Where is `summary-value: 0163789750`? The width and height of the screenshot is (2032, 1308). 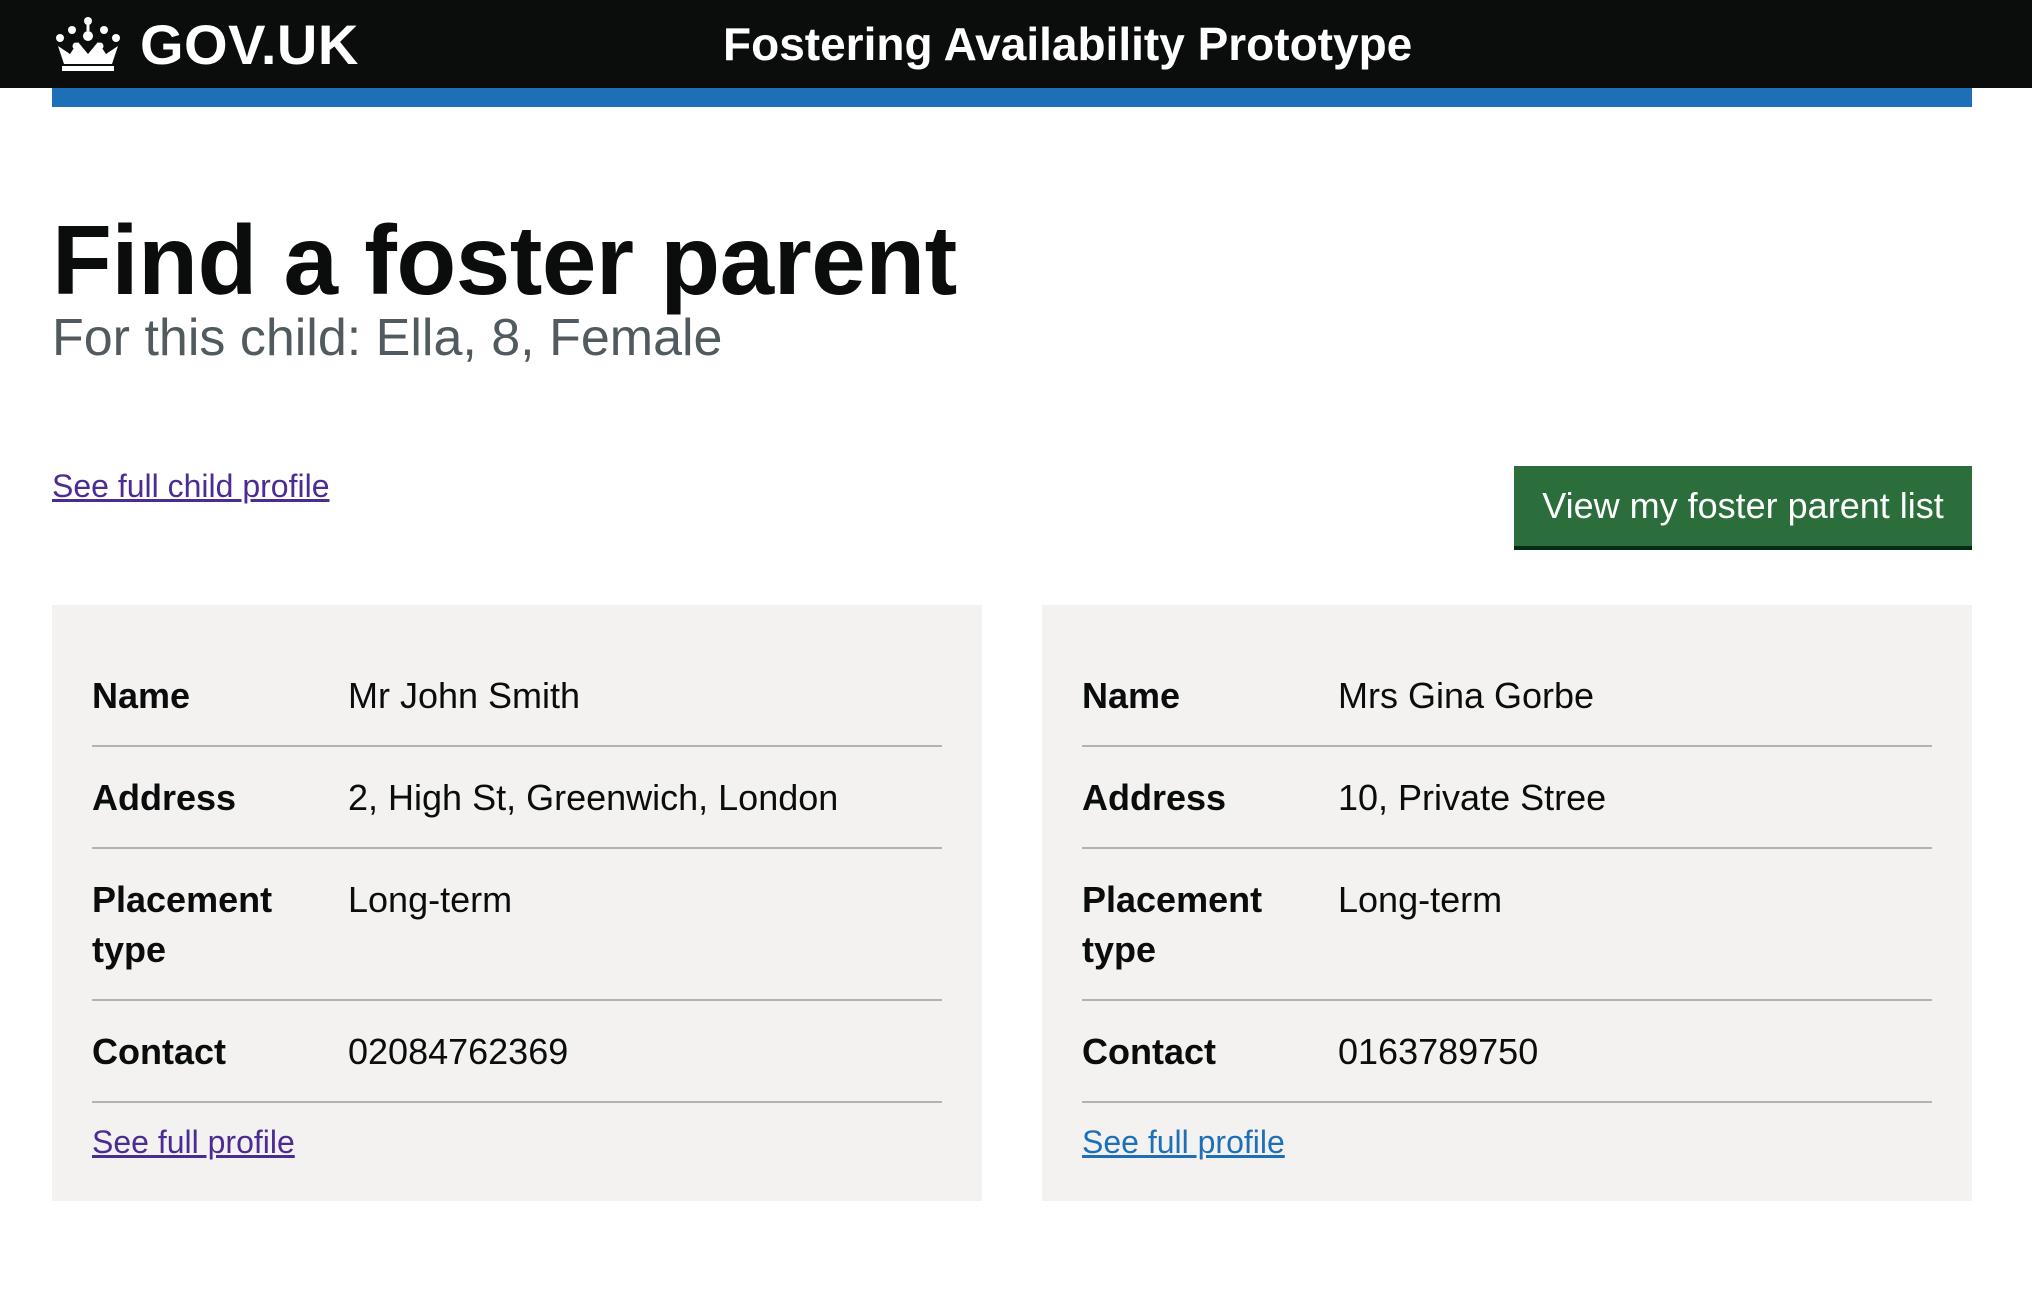
summary-value: 0163789750 is located at coordinates (1438, 1051).